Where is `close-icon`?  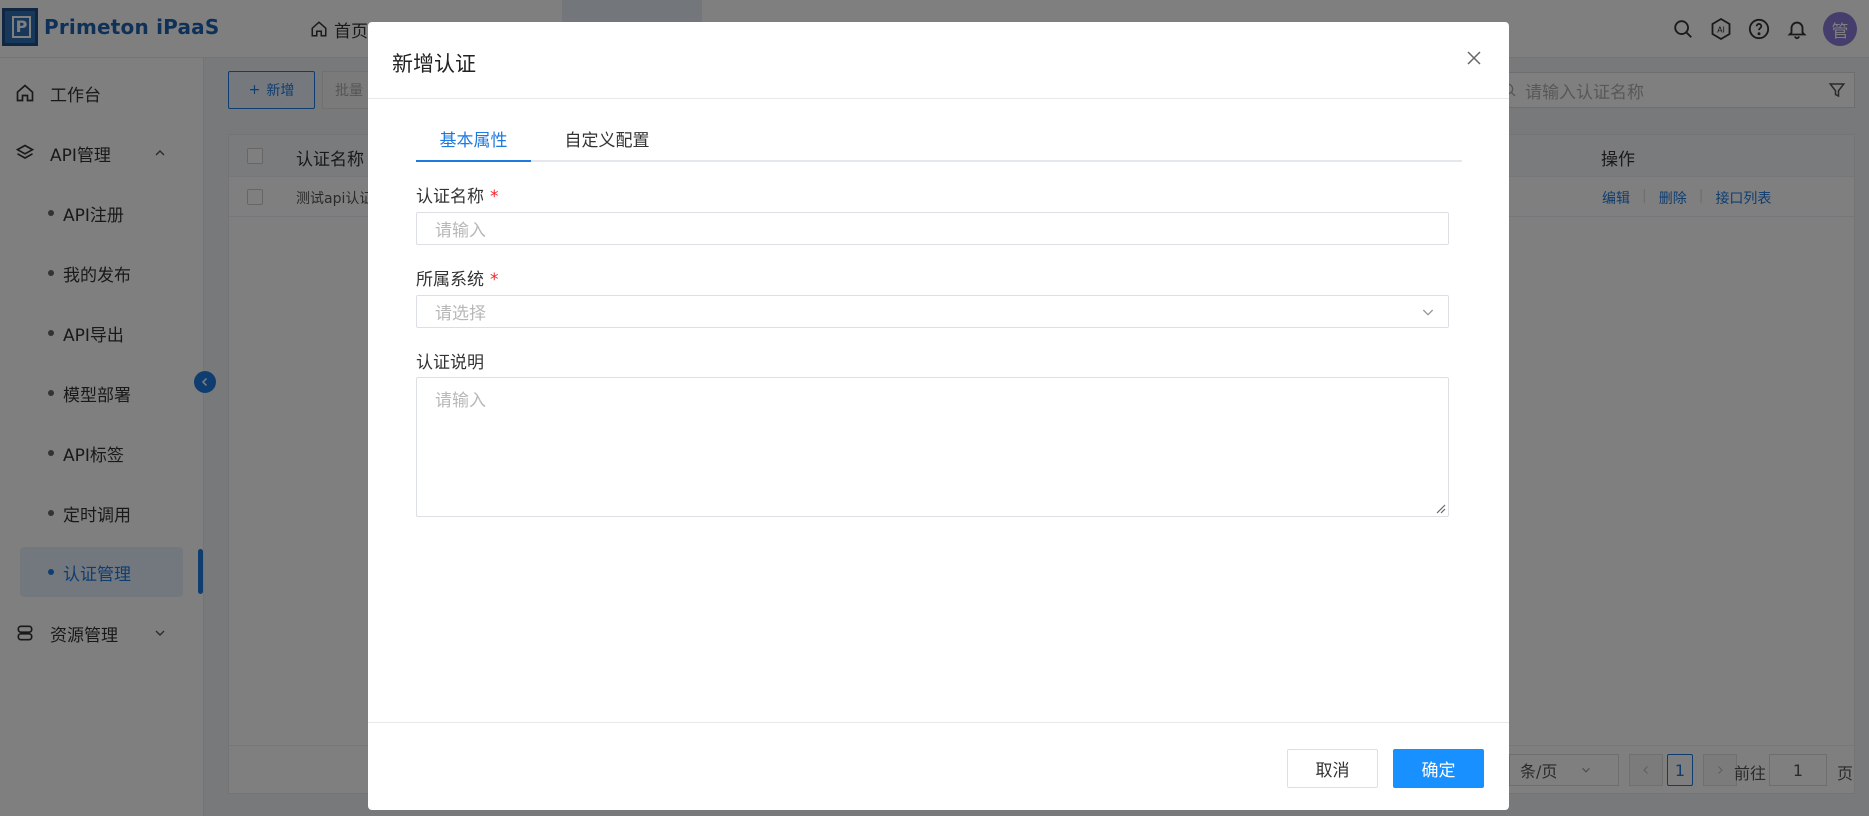
close-icon is located at coordinates (1474, 58).